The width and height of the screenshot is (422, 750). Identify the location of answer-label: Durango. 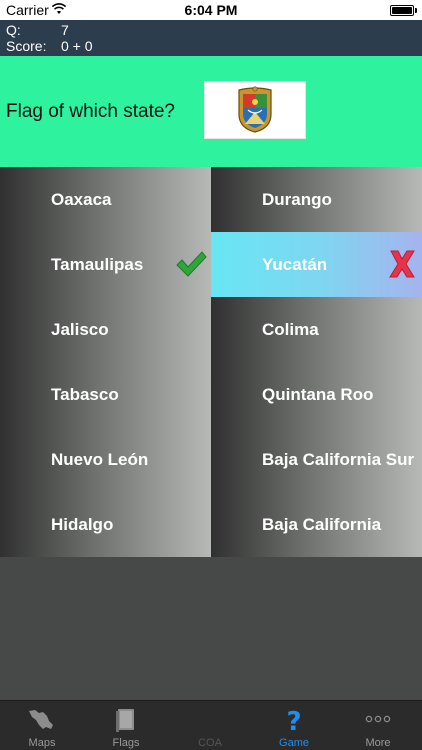
(297, 199).